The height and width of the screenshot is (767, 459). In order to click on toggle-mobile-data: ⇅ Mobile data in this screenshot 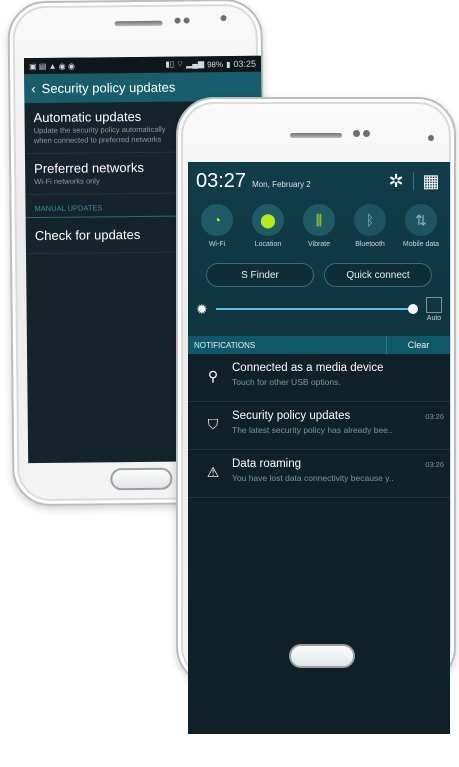, I will do `click(421, 230)`.